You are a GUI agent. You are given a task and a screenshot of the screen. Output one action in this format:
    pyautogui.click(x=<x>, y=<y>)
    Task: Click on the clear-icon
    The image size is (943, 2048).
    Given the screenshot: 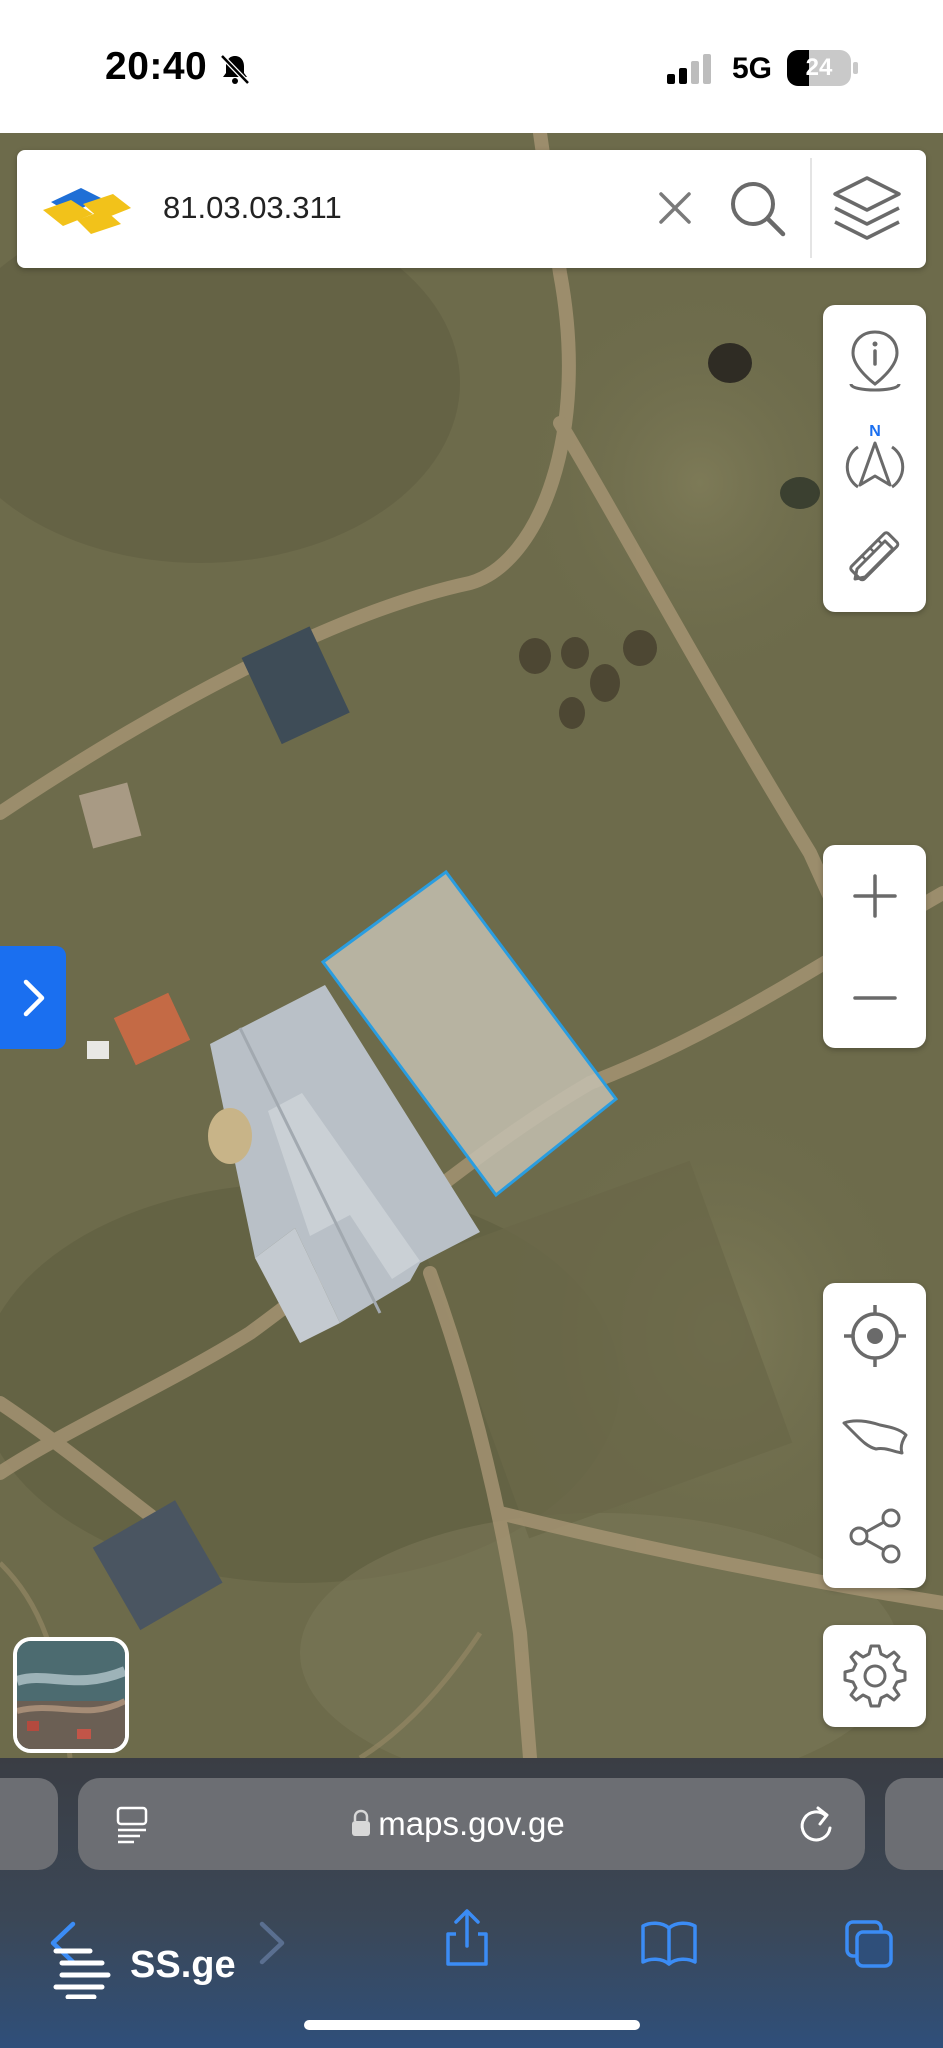 What is the action you would take?
    pyautogui.click(x=675, y=208)
    